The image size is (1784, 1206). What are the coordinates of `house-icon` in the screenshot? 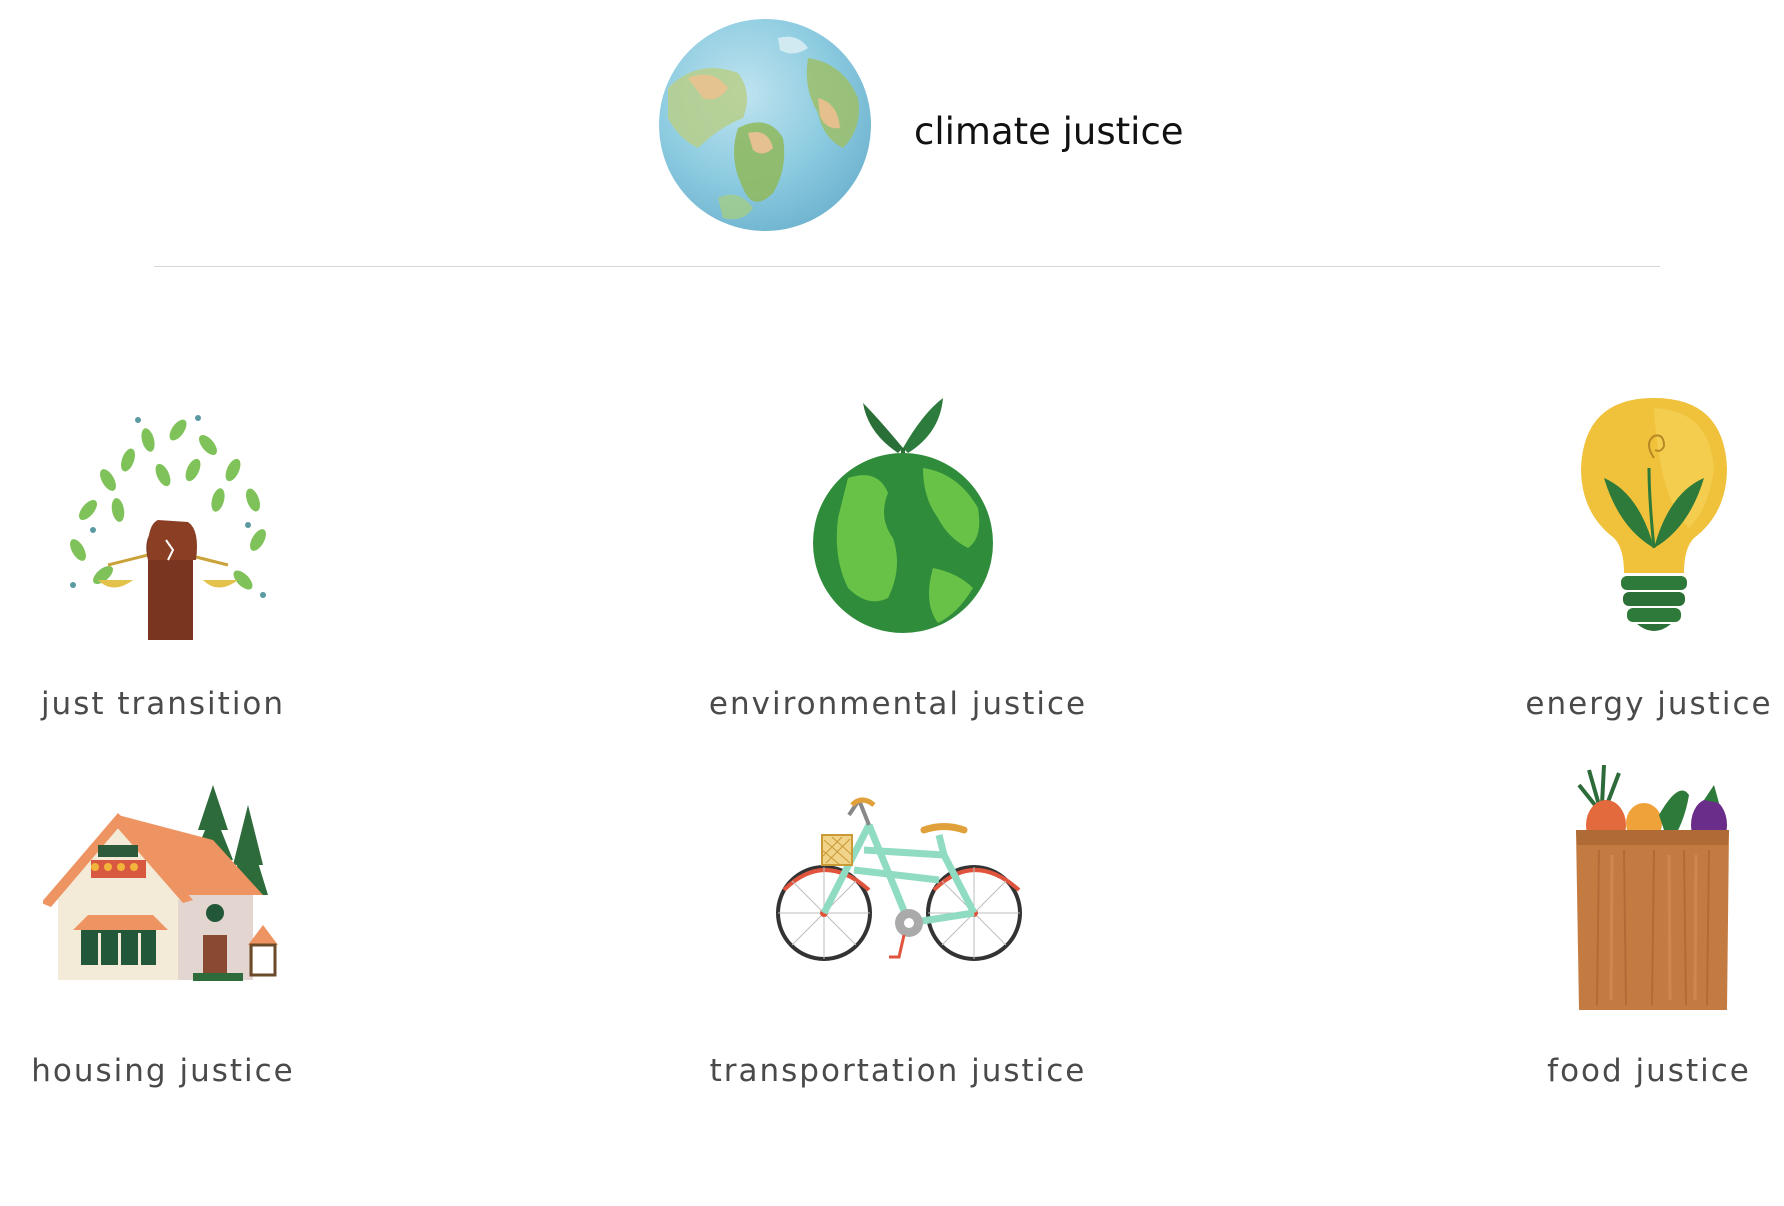 It's located at (165, 885).